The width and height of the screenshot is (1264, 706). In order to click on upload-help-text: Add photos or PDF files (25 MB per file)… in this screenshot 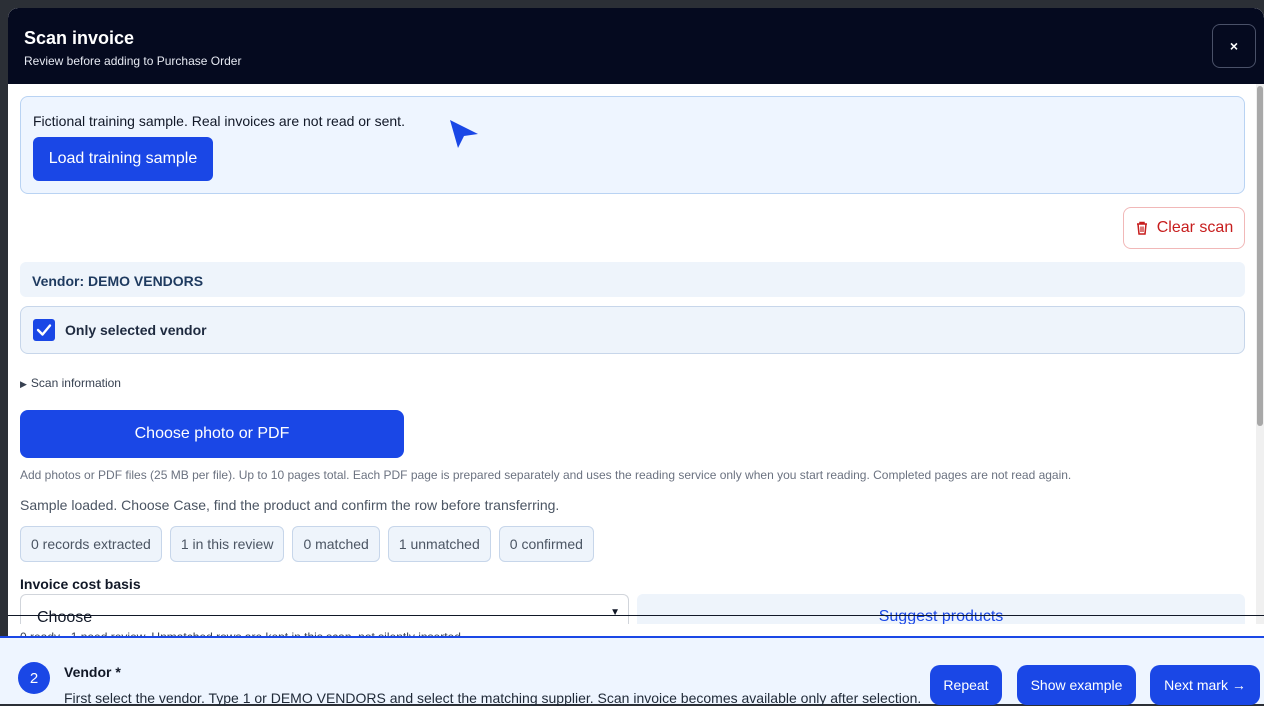, I will do `click(546, 475)`.